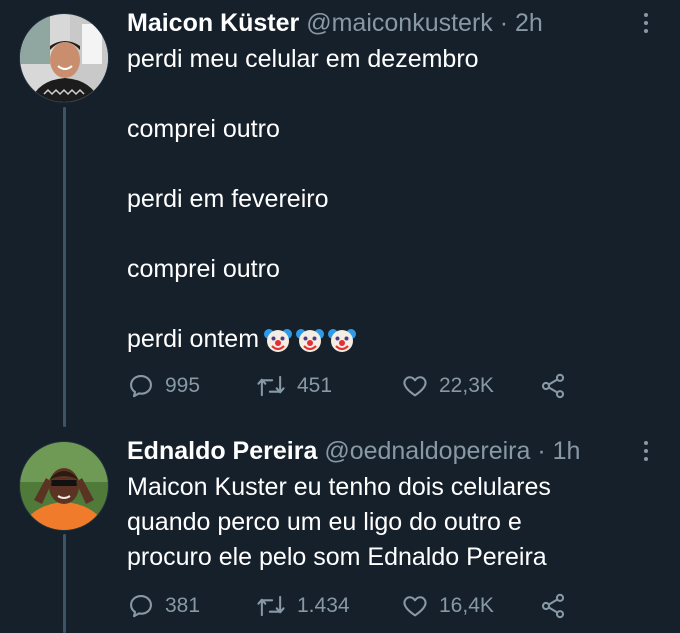 The height and width of the screenshot is (633, 680). Describe the element at coordinates (324, 522) in the screenshot. I see `tweet-line: quando perco um eu ligo do outro e` at that location.